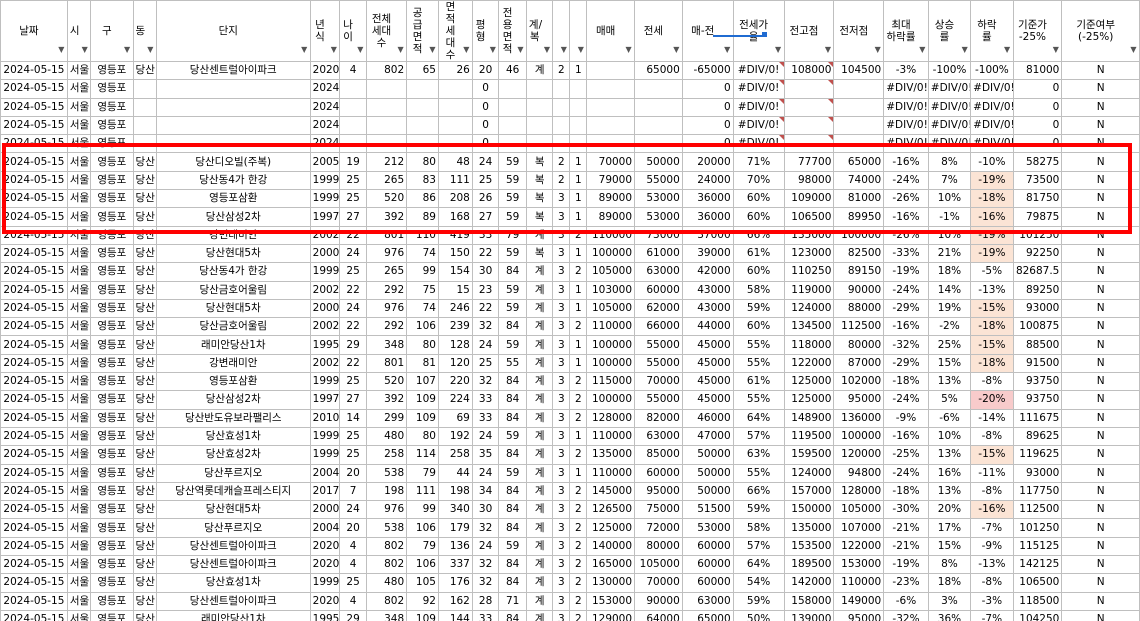  I want to click on table-cell: 77700, so click(809, 162).